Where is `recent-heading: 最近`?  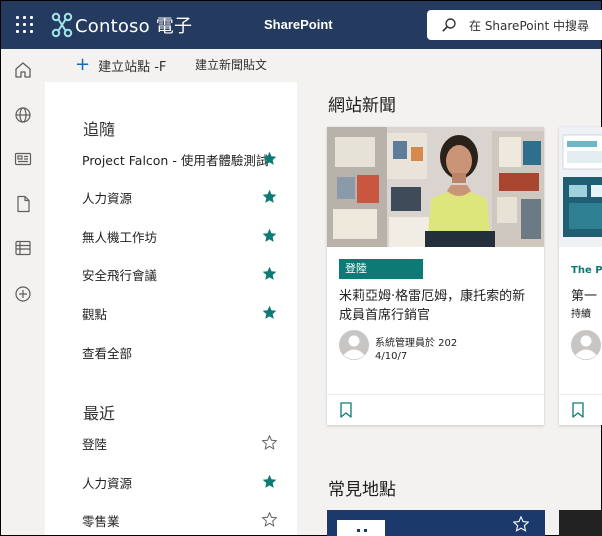
recent-heading: 最近 is located at coordinates (99, 413).